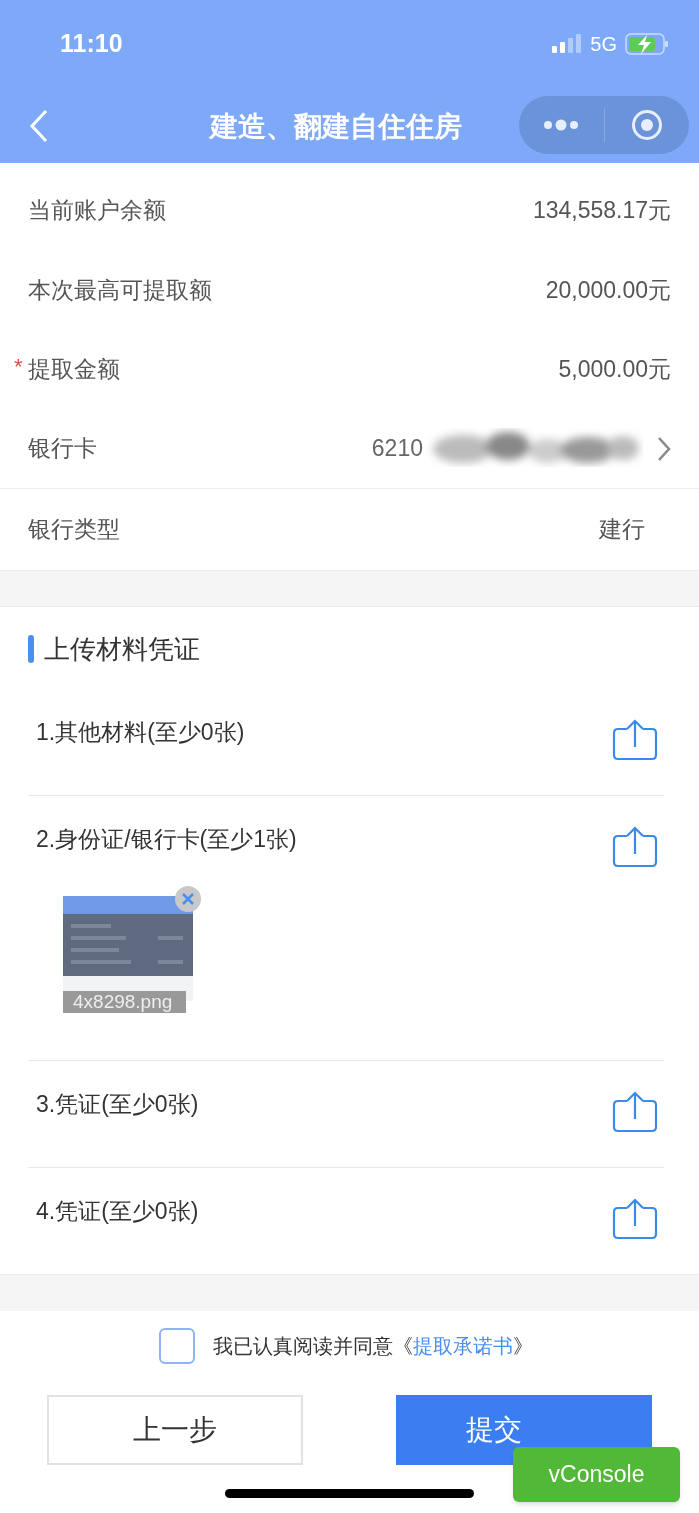  I want to click on page-title: 建造、翻建自住住房, so click(336, 127).